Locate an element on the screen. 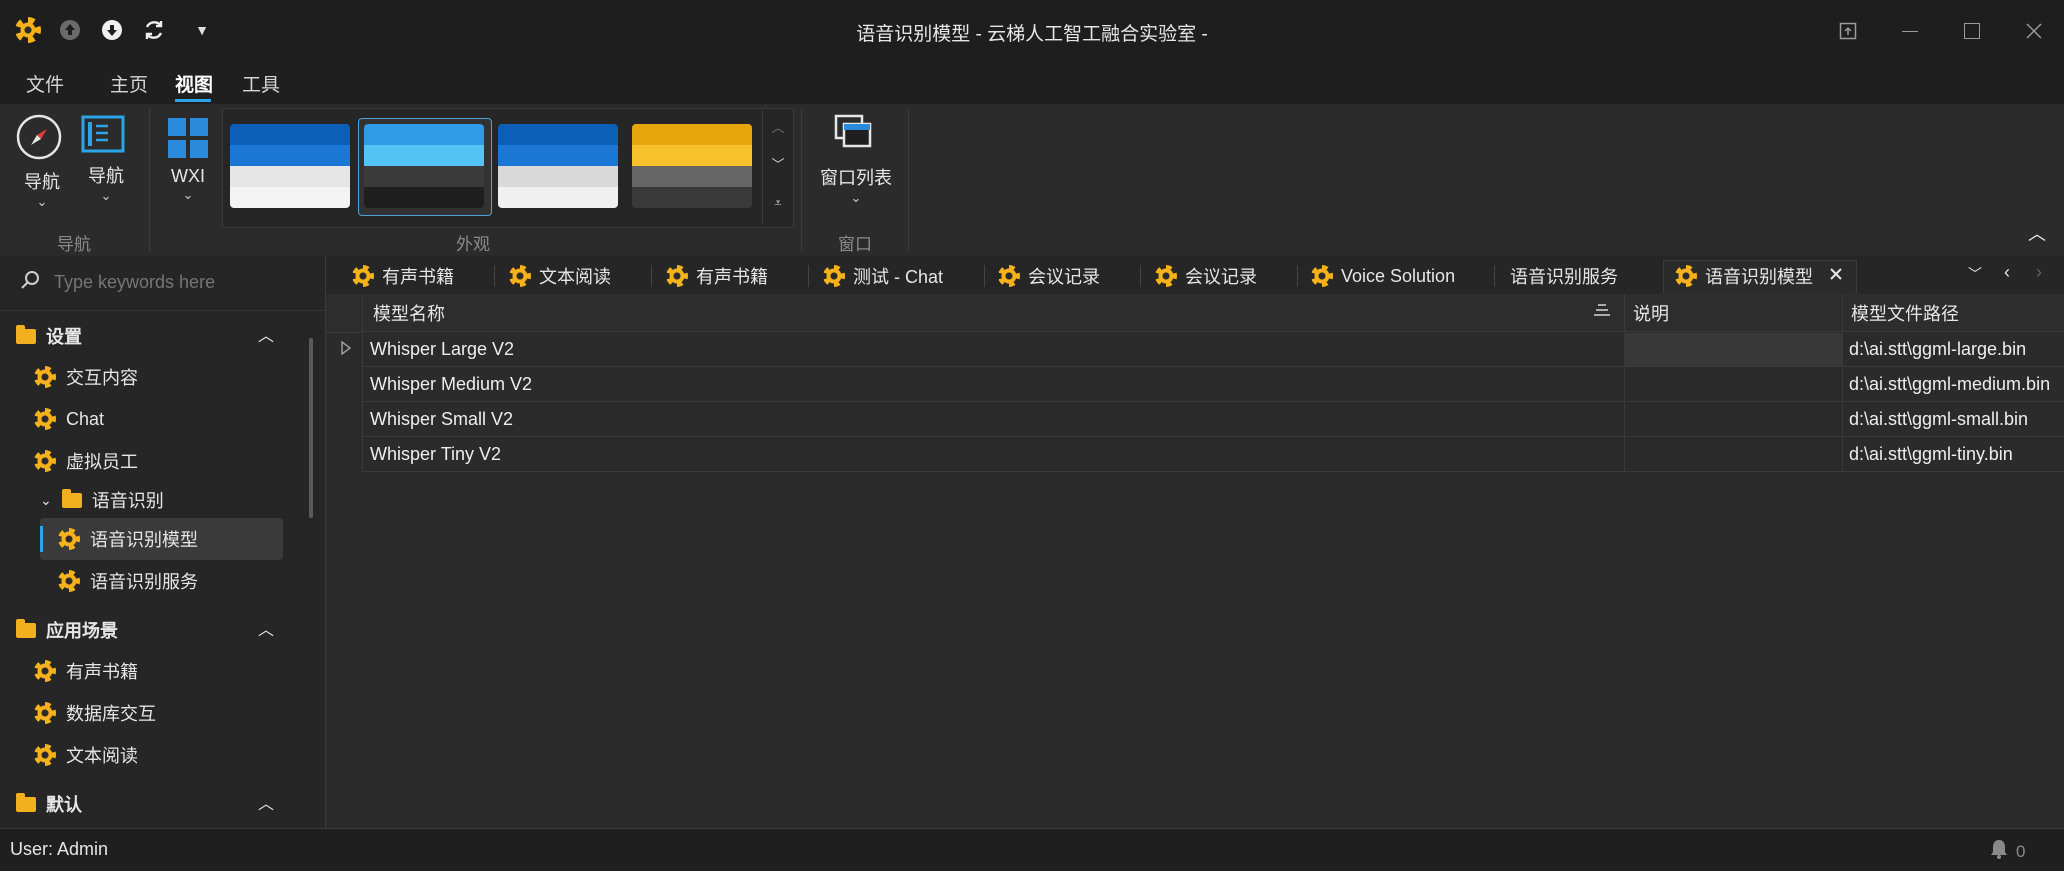  table-cell-file-path: d:\ai.stt\ggml-small.bin is located at coordinates (1953, 420).